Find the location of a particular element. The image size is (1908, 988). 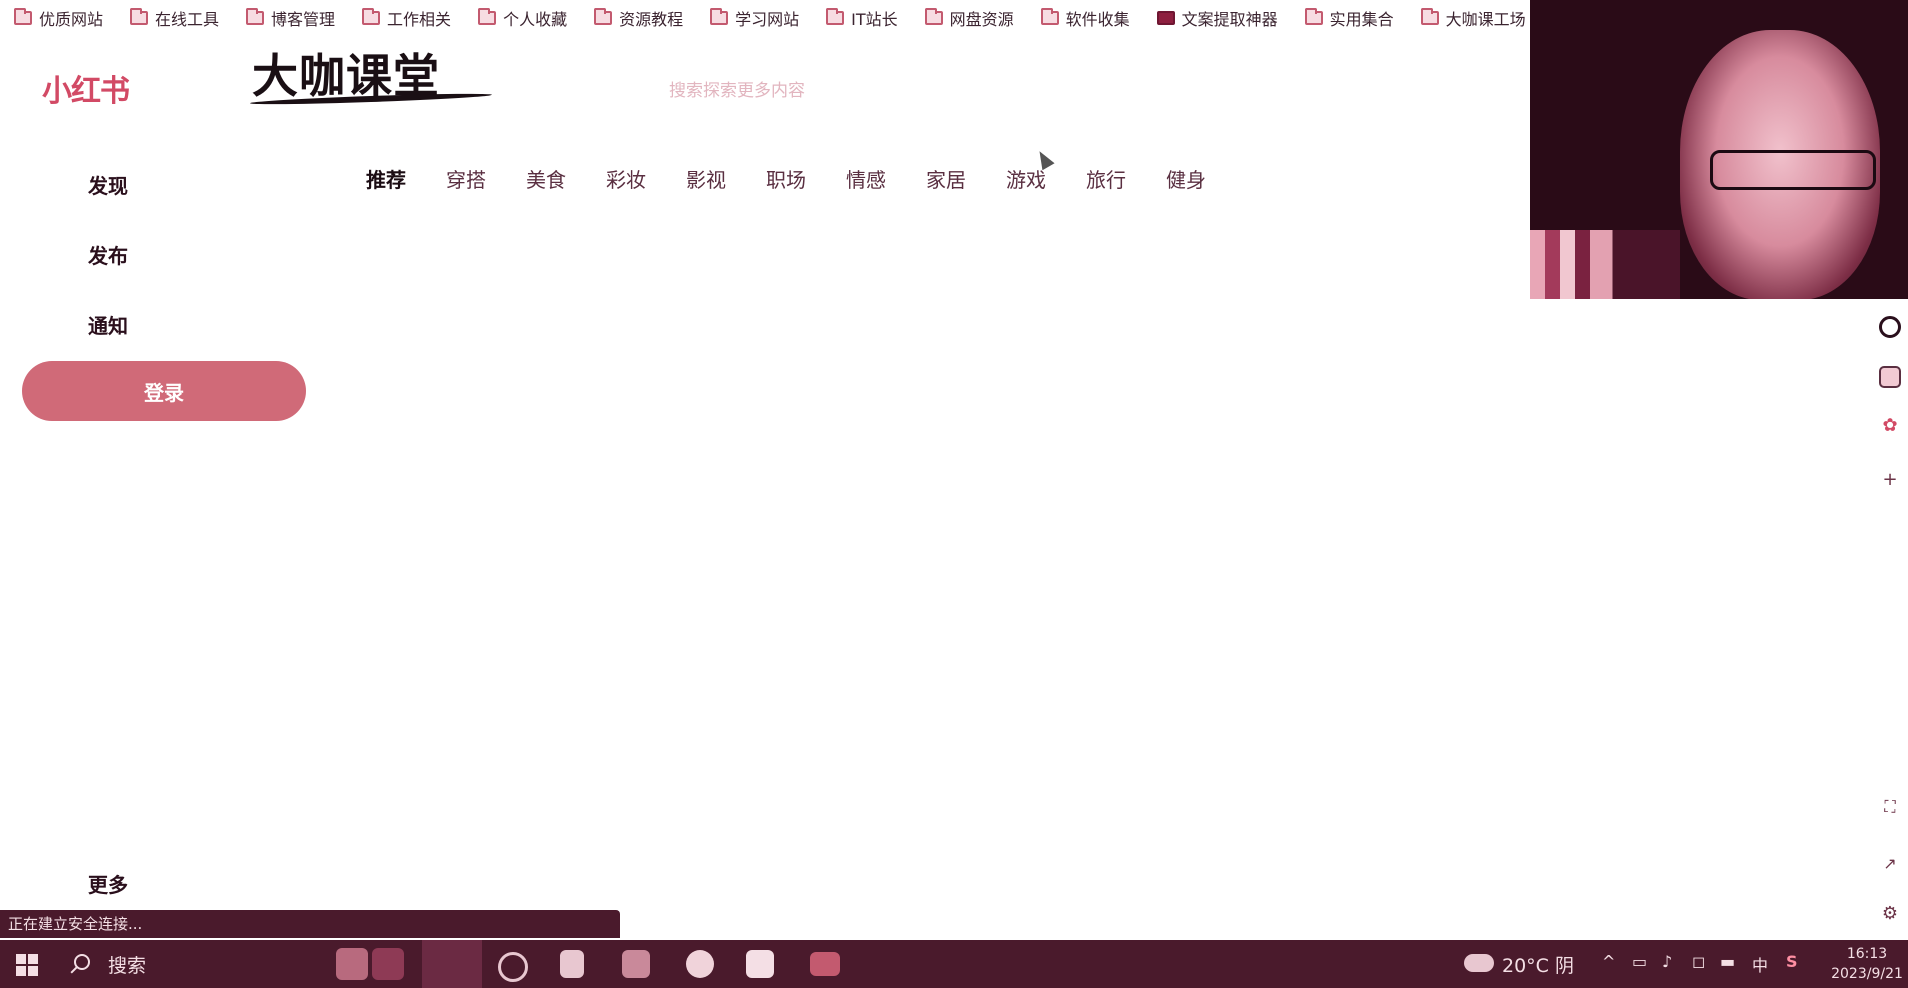

search-icon is located at coordinates (82, 962).